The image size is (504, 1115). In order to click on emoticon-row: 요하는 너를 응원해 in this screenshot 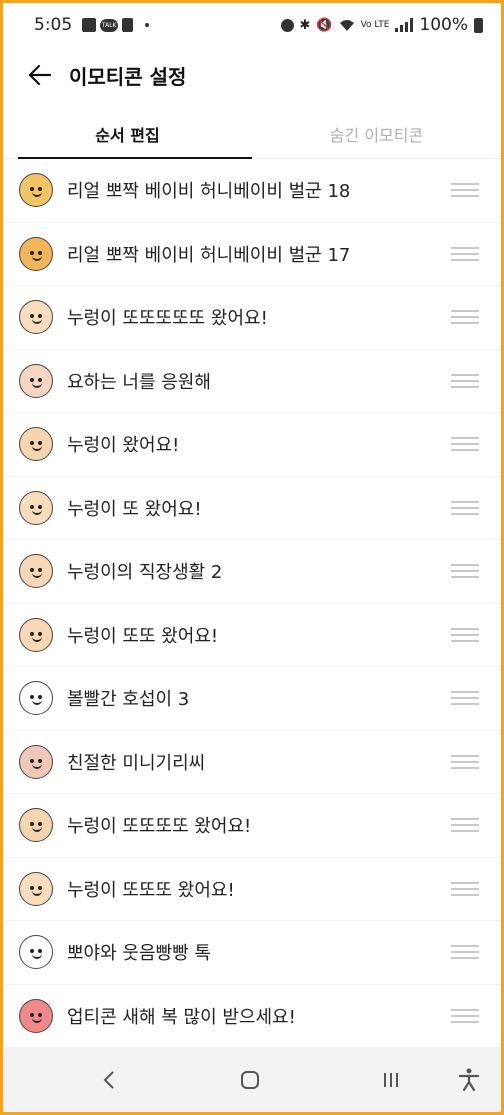, I will do `click(252, 381)`.